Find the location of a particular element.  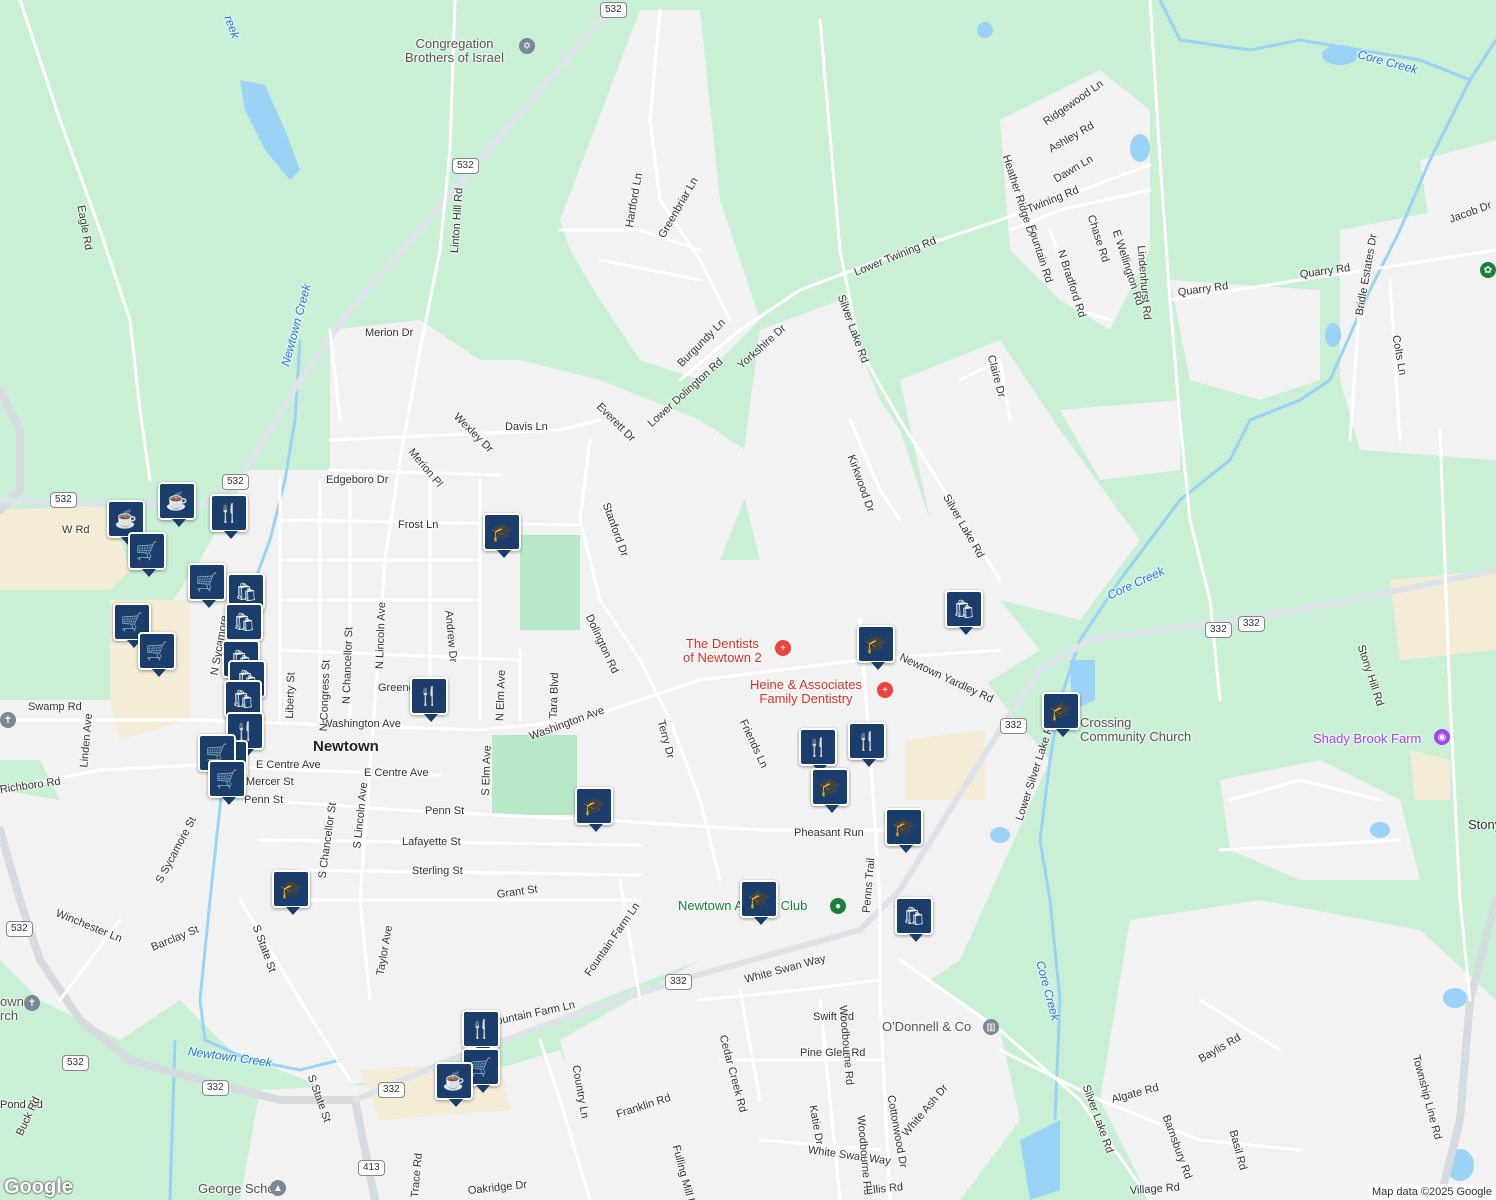

road-label: Mercer St is located at coordinates (270, 782).